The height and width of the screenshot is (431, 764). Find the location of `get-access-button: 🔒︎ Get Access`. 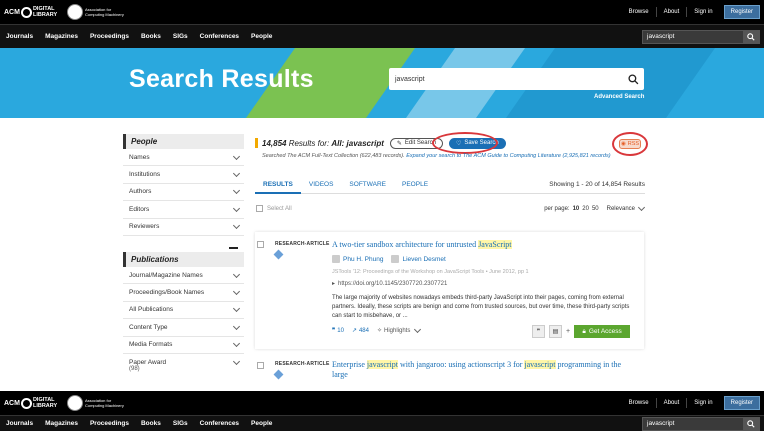

get-access-button: 🔒︎ Get Access is located at coordinates (602, 331).